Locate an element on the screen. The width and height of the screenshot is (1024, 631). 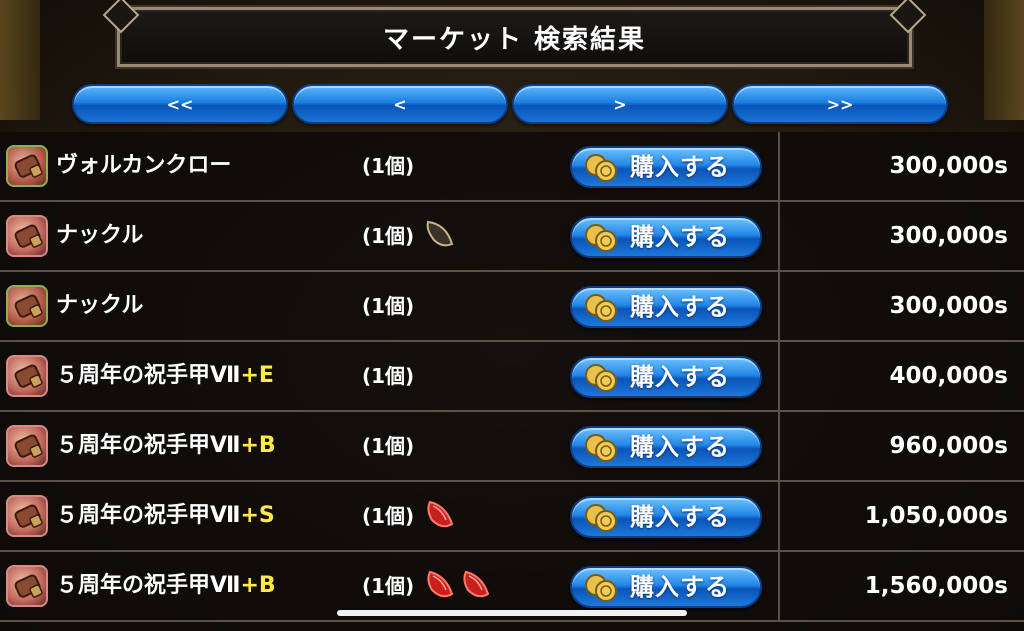
empty-gem-slot-icon is located at coordinates (440, 233).